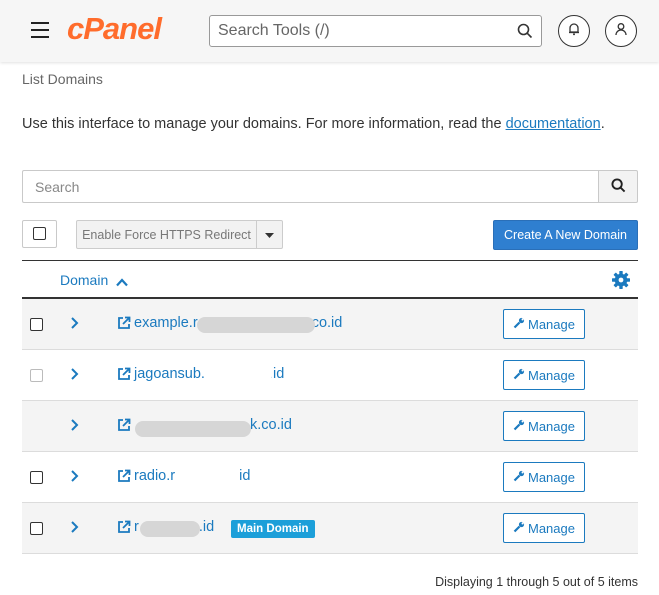 The height and width of the screenshot is (595, 659). What do you see at coordinates (114, 29) in the screenshot?
I see `cpanel-logo: cPanel` at bounding box center [114, 29].